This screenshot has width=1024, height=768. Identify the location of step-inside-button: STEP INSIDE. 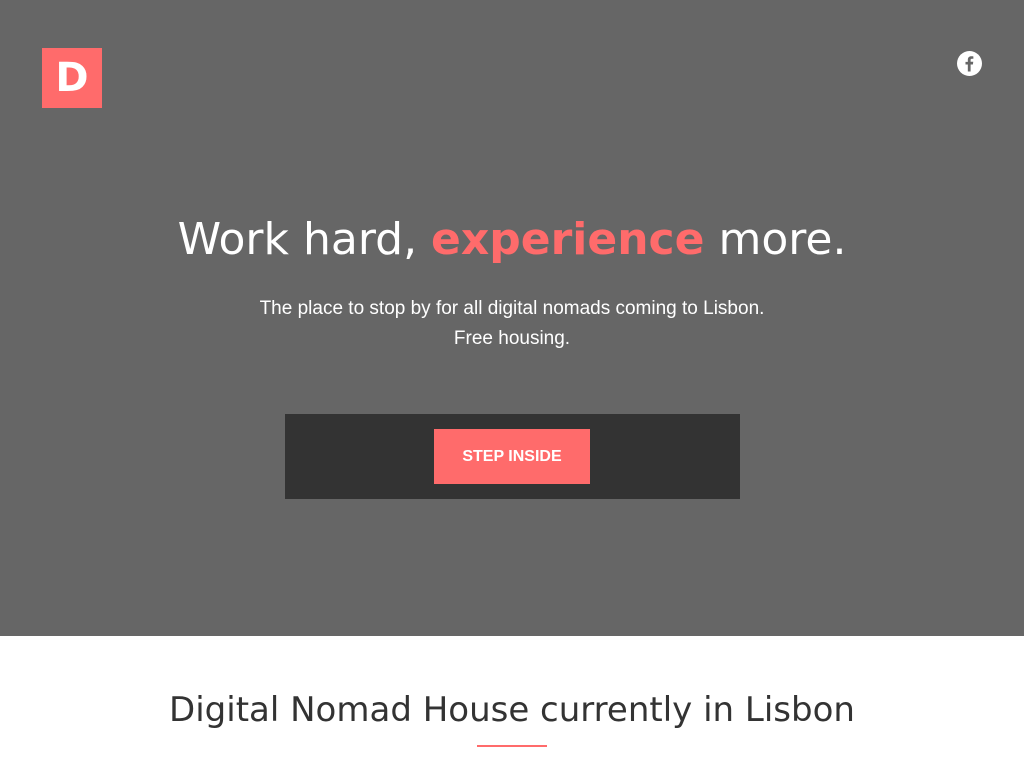
(512, 456).